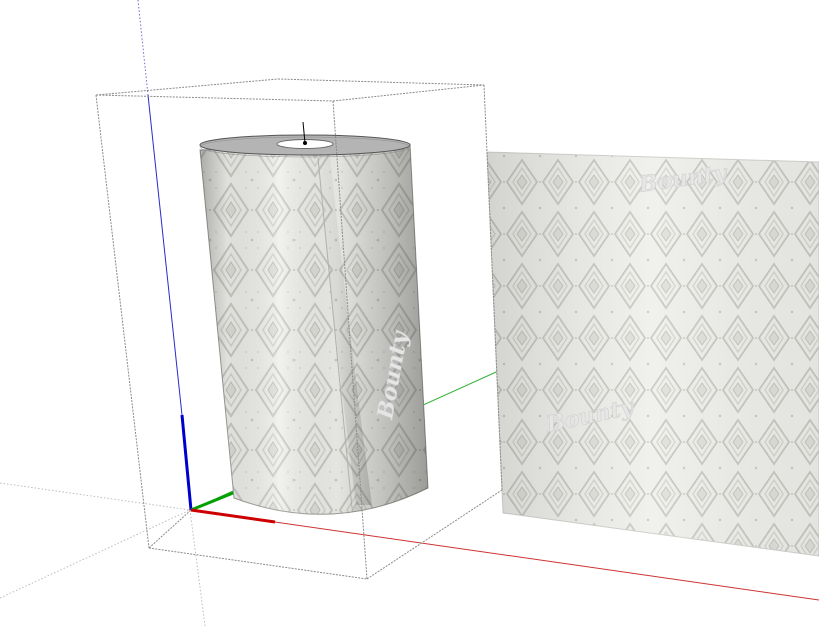  Describe the element at coordinates (95, 554) in the screenshot. I see `guide-line-left` at that location.